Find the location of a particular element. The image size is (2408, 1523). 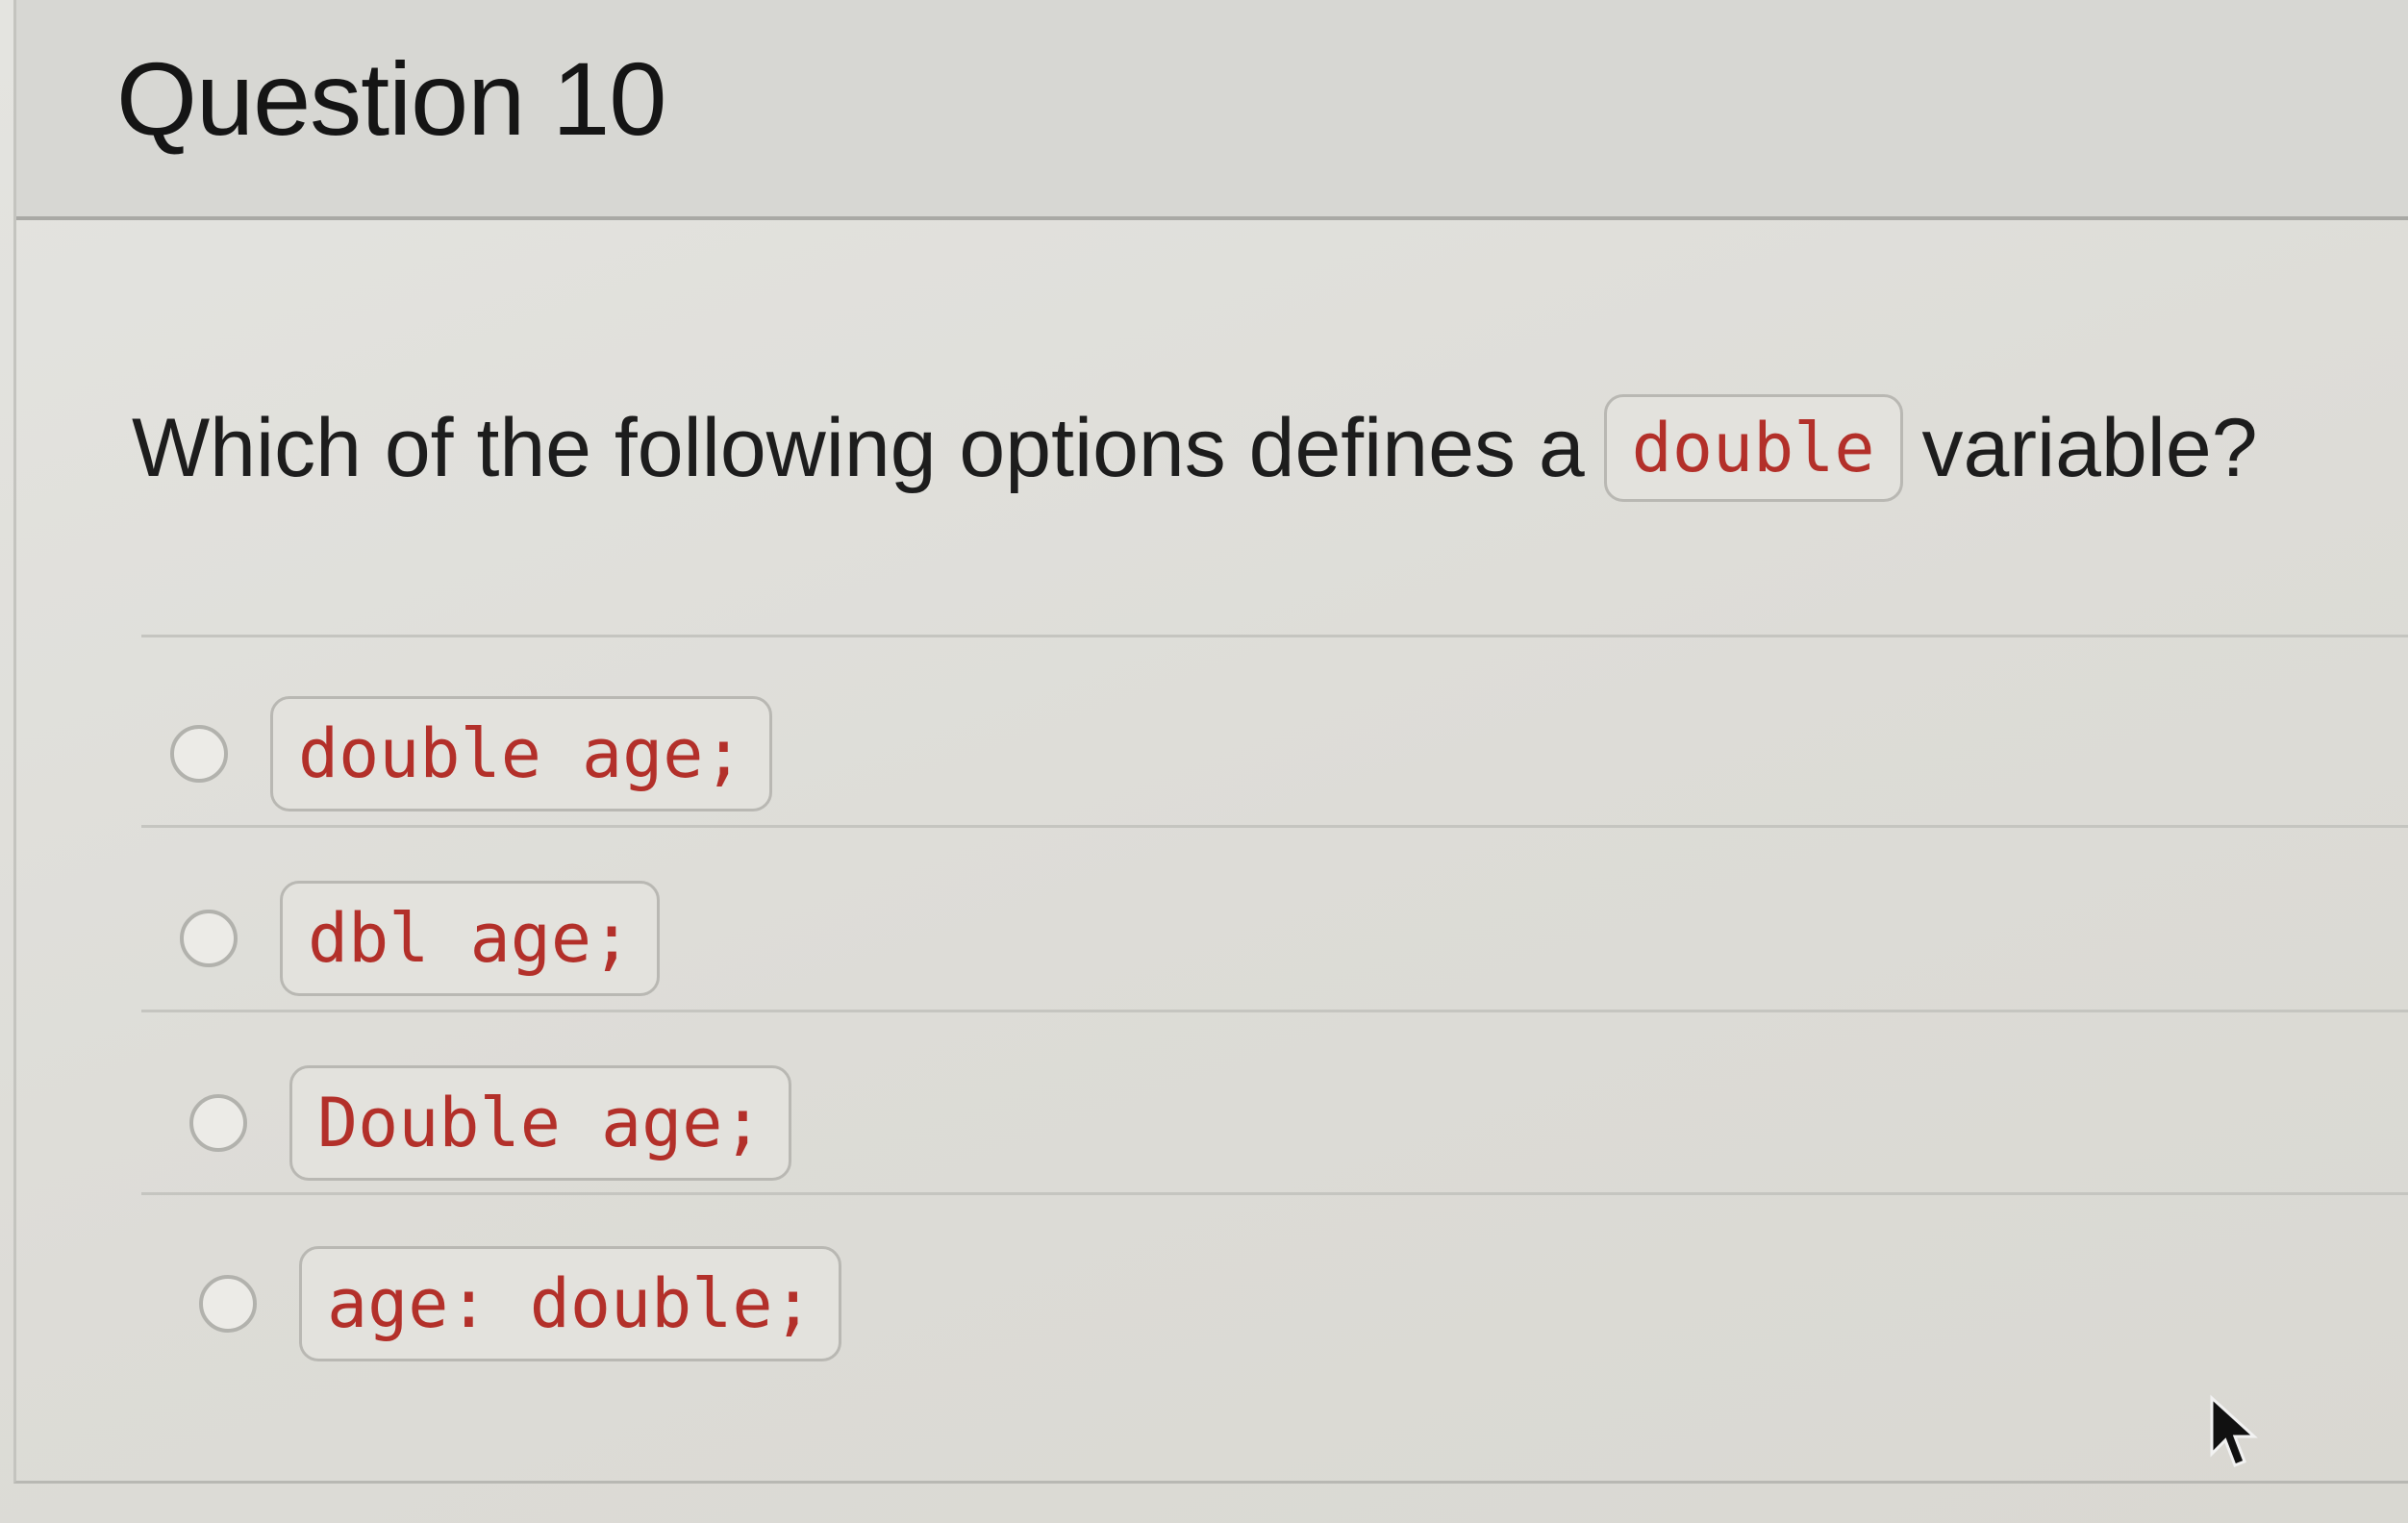

mouse-pointer-icon is located at coordinates (2234, 1430).